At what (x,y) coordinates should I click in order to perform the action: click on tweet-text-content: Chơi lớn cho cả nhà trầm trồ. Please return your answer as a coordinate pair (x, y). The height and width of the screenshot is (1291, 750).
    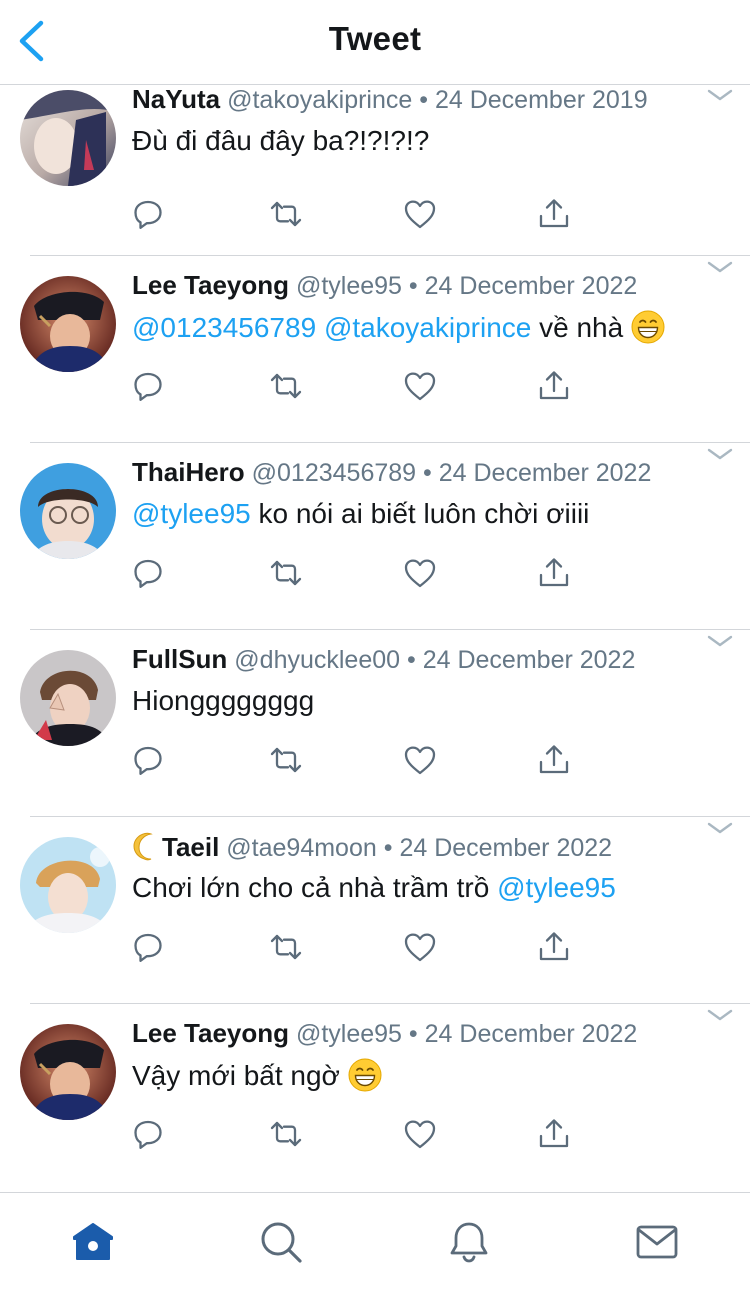
    Looking at the image, I should click on (311, 887).